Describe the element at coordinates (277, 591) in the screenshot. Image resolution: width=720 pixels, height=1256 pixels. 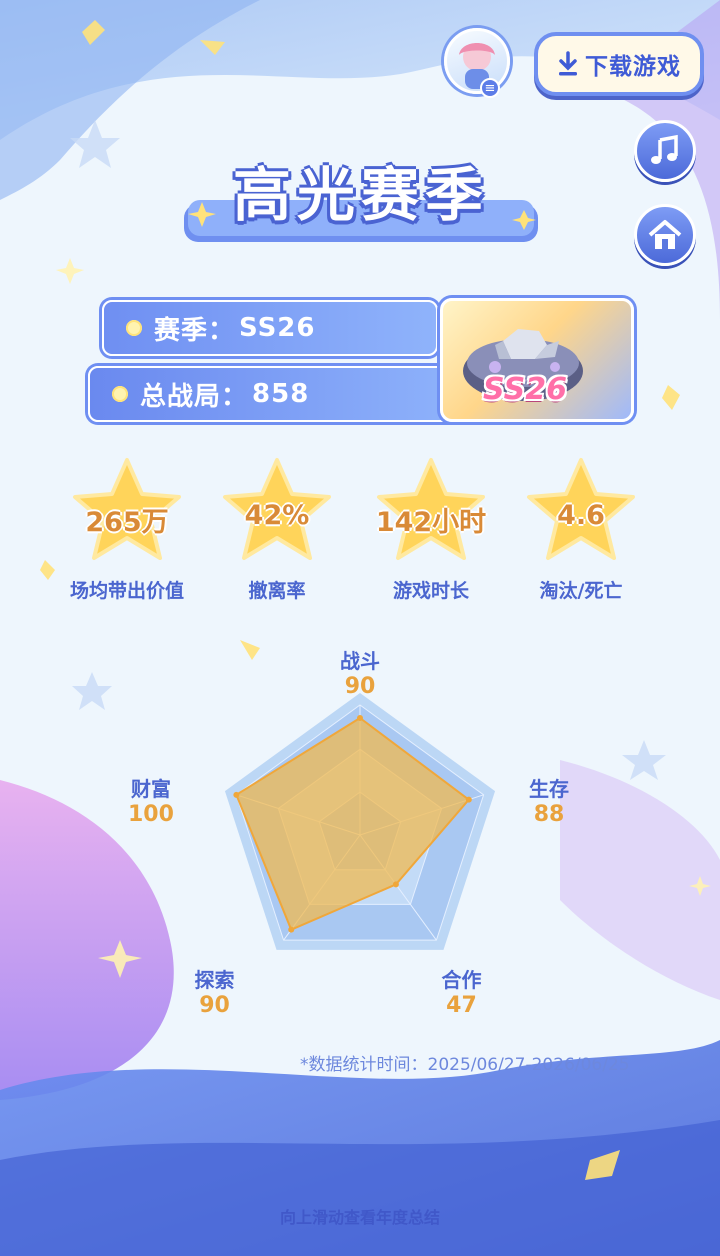
I see `stat-label: 撤离率` at that location.